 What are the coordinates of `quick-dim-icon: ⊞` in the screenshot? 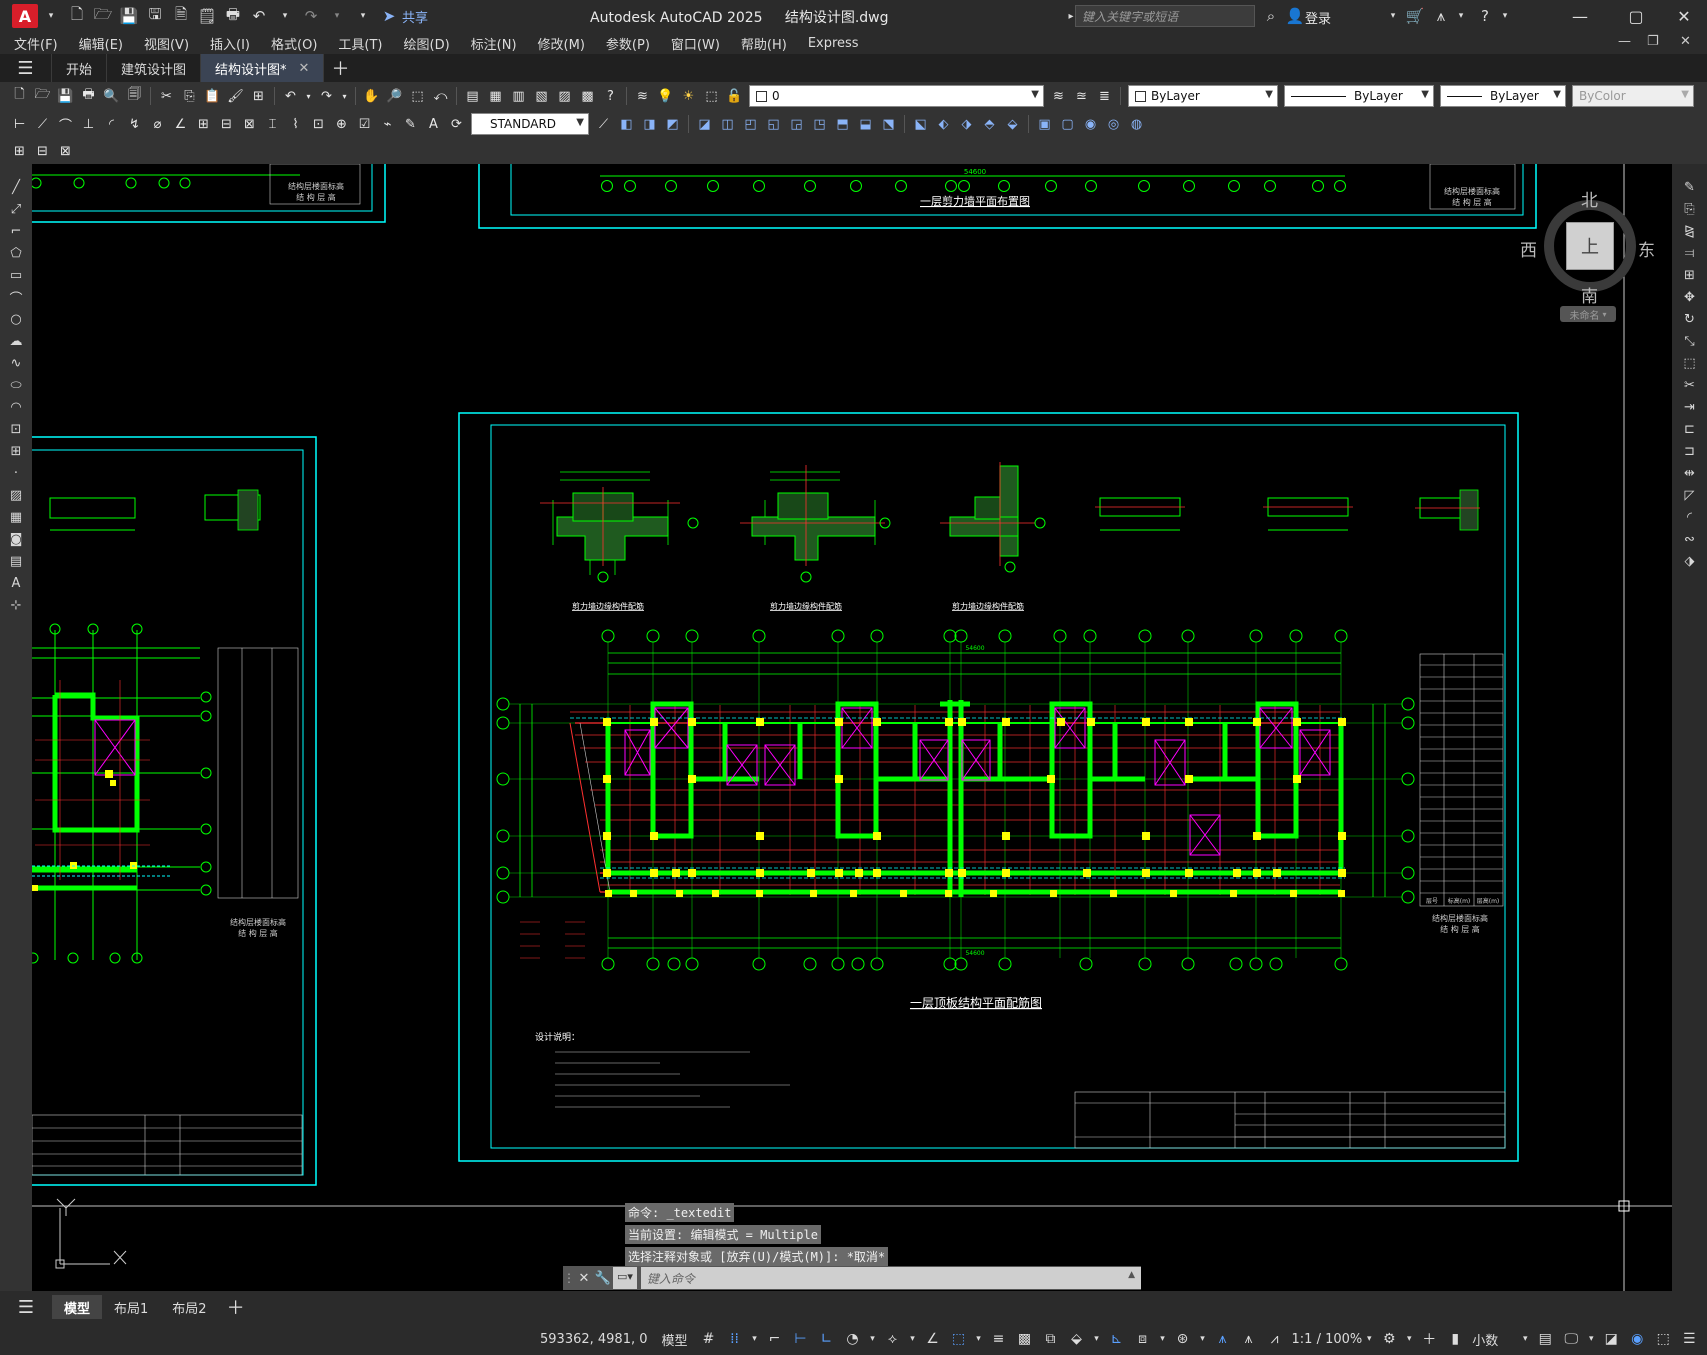 It's located at (204, 124).